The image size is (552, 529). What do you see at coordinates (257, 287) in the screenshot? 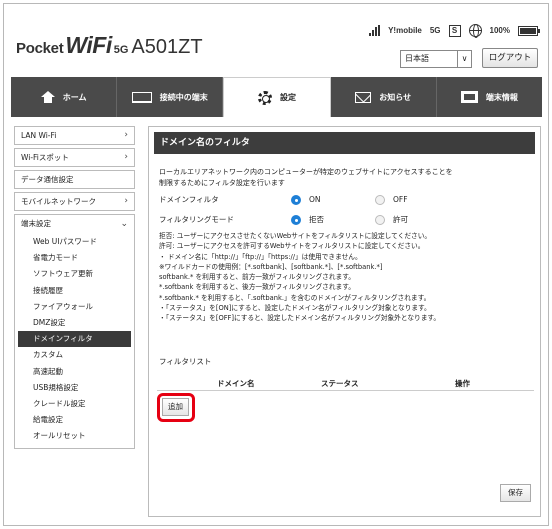
I see `note-line: *.softbank を利用すると、後方一致がフィルタリングされます。` at bounding box center [257, 287].